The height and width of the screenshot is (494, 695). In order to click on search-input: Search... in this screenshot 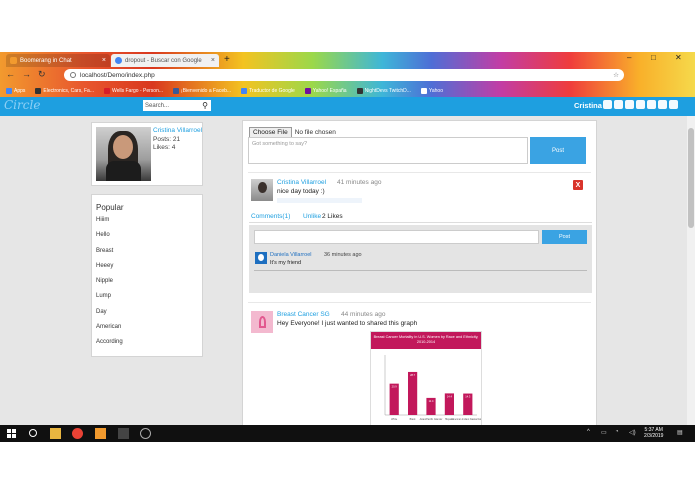, I will do `click(157, 106)`.